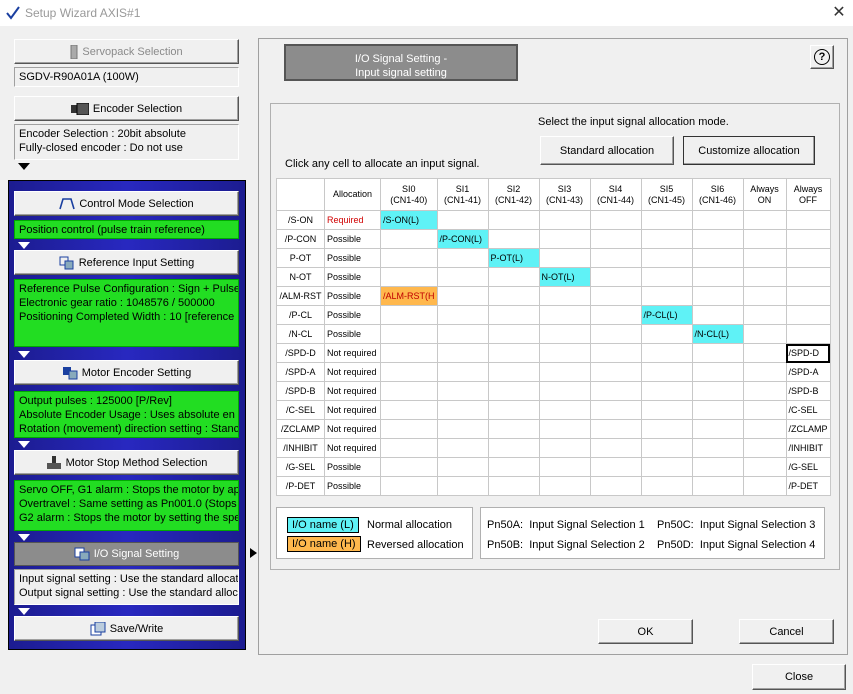 This screenshot has height=694, width=853. Describe the element at coordinates (799, 677) in the screenshot. I see `close-button: Close` at that location.